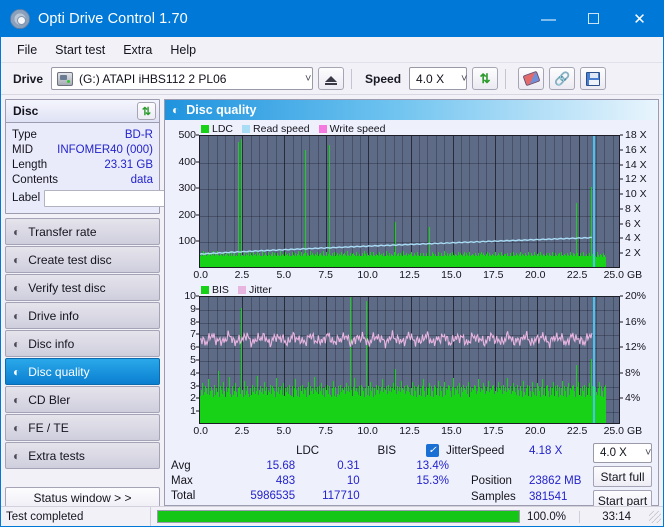  I want to click on axis-tick-label: 500, so click(187, 135).